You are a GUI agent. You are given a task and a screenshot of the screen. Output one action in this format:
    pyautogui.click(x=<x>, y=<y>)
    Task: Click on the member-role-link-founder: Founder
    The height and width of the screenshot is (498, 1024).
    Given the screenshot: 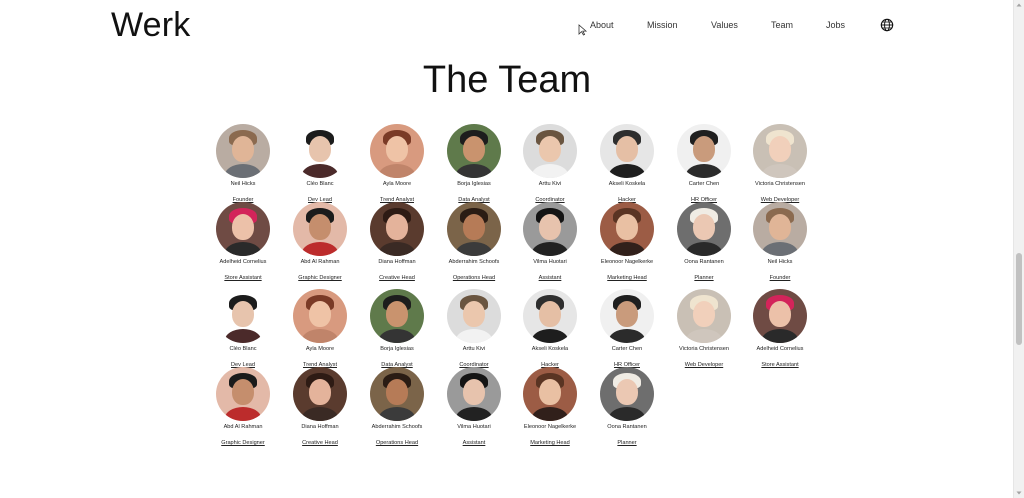 What is the action you would take?
    pyautogui.click(x=780, y=278)
    